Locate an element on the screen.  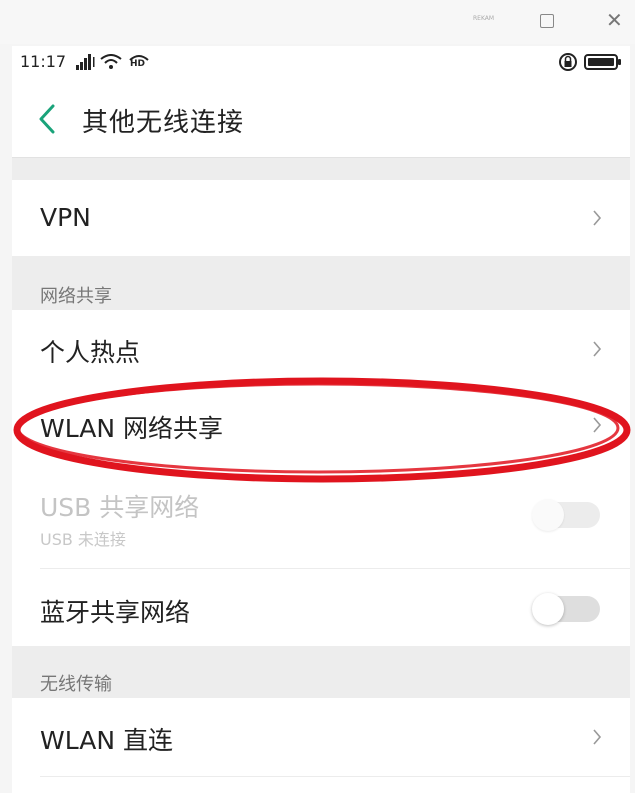
vpn-row: VPN is located at coordinates (321, 218).